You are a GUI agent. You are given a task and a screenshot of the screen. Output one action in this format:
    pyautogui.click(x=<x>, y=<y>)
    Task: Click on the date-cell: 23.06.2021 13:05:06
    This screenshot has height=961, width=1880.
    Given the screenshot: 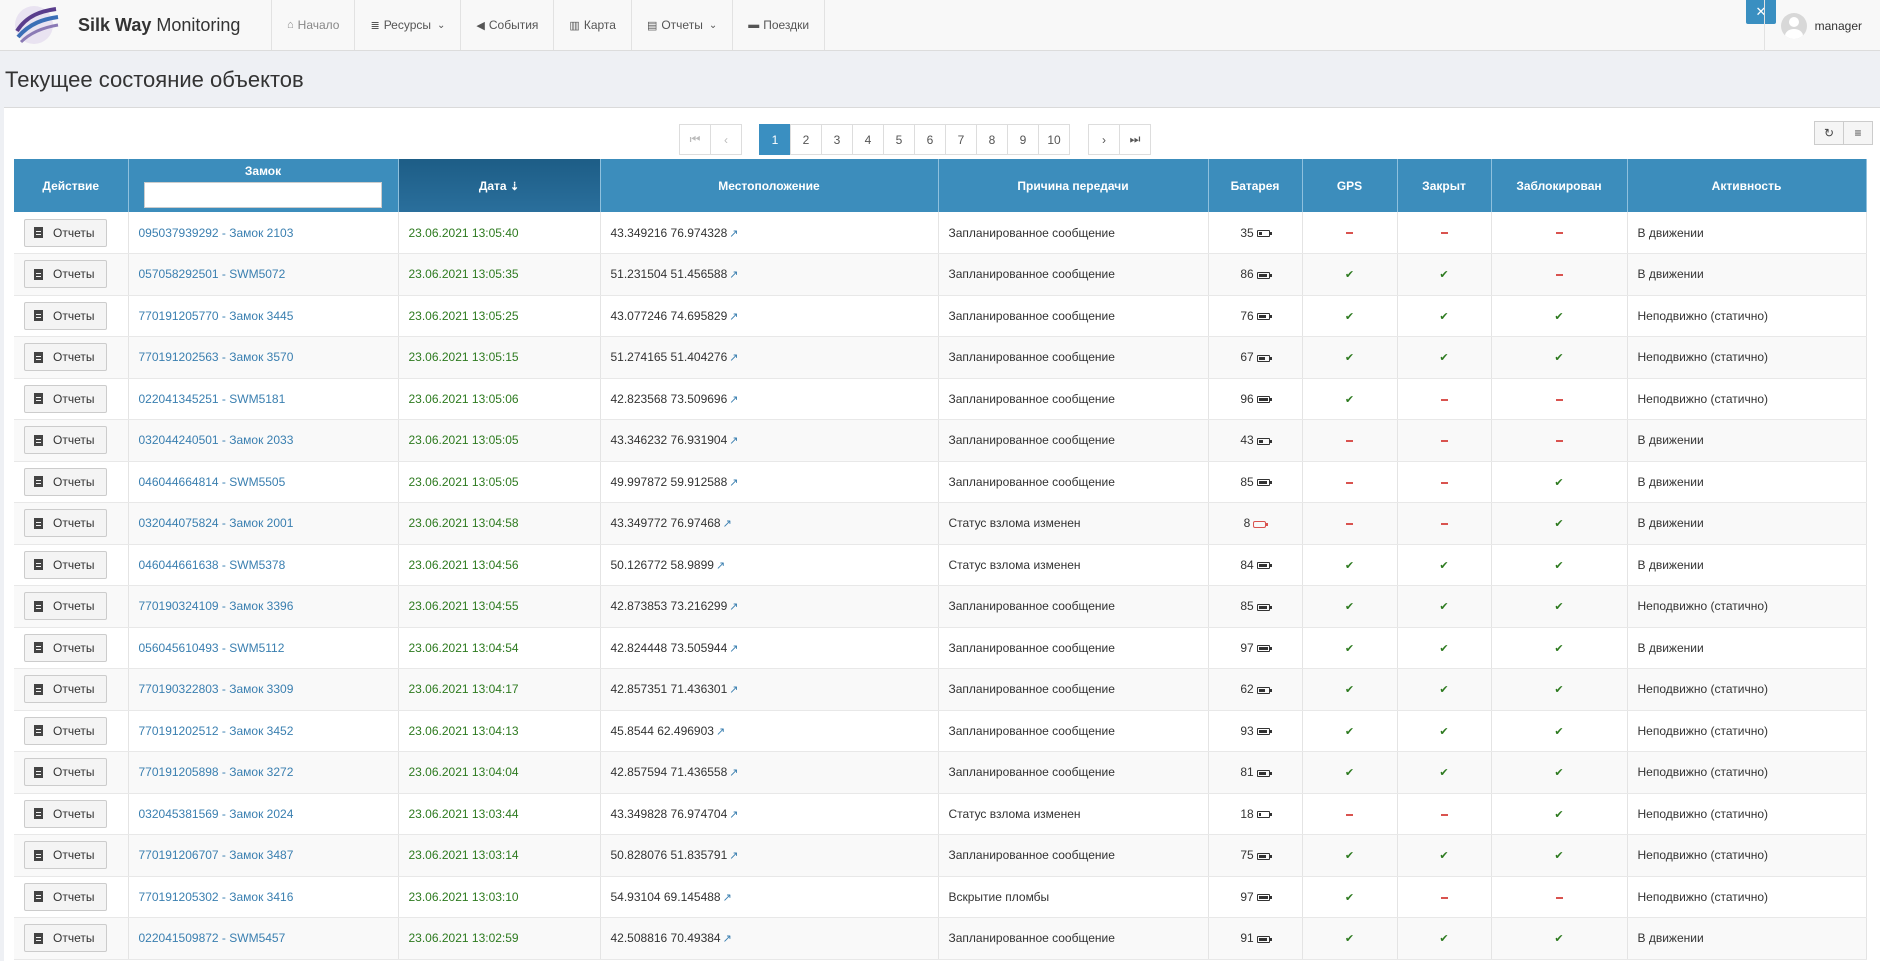 What is the action you would take?
    pyautogui.click(x=499, y=399)
    